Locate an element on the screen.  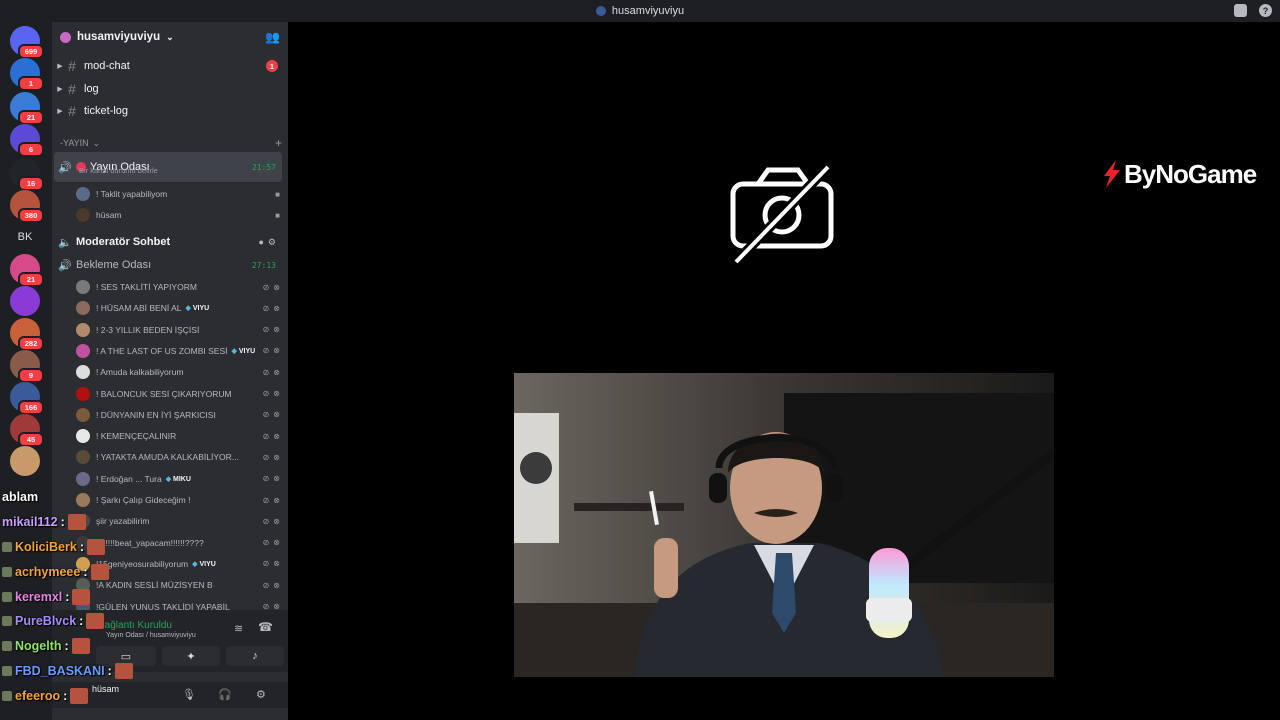
voice-member: ! Erdoğan ... Tura ◆ MIKU ⊘ ⊗ is located at coordinates (178, 479).